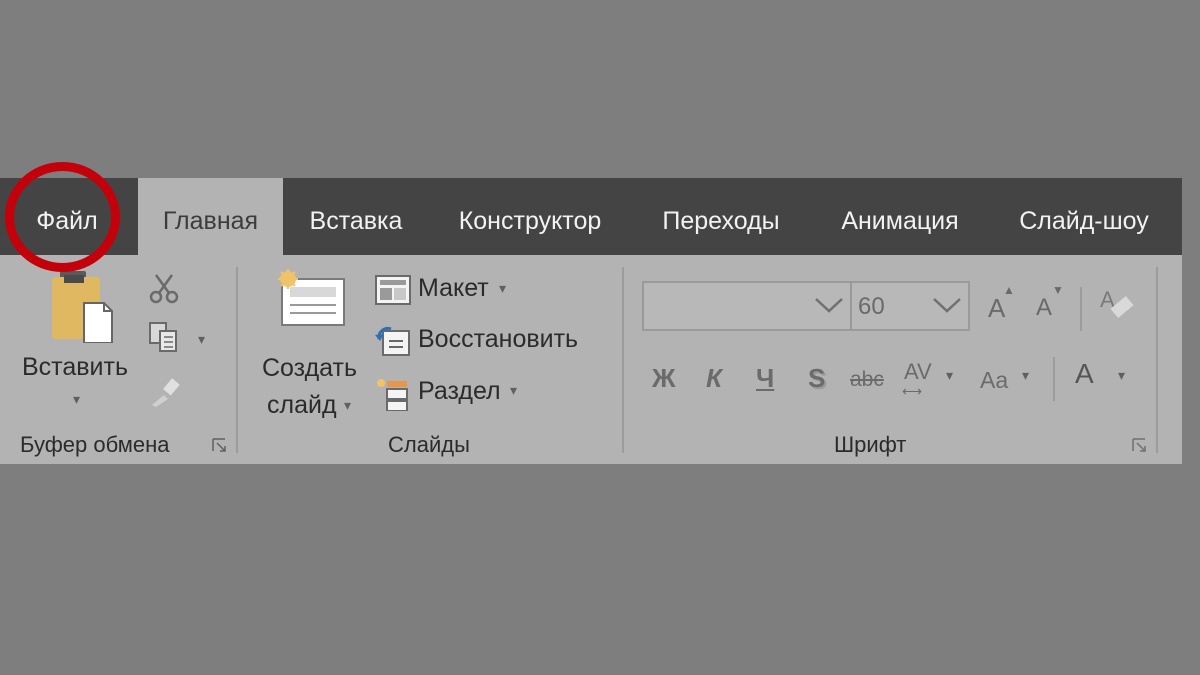 The width and height of the screenshot is (1200, 675). What do you see at coordinates (82, 307) in the screenshot?
I see `clipboard-icon` at bounding box center [82, 307].